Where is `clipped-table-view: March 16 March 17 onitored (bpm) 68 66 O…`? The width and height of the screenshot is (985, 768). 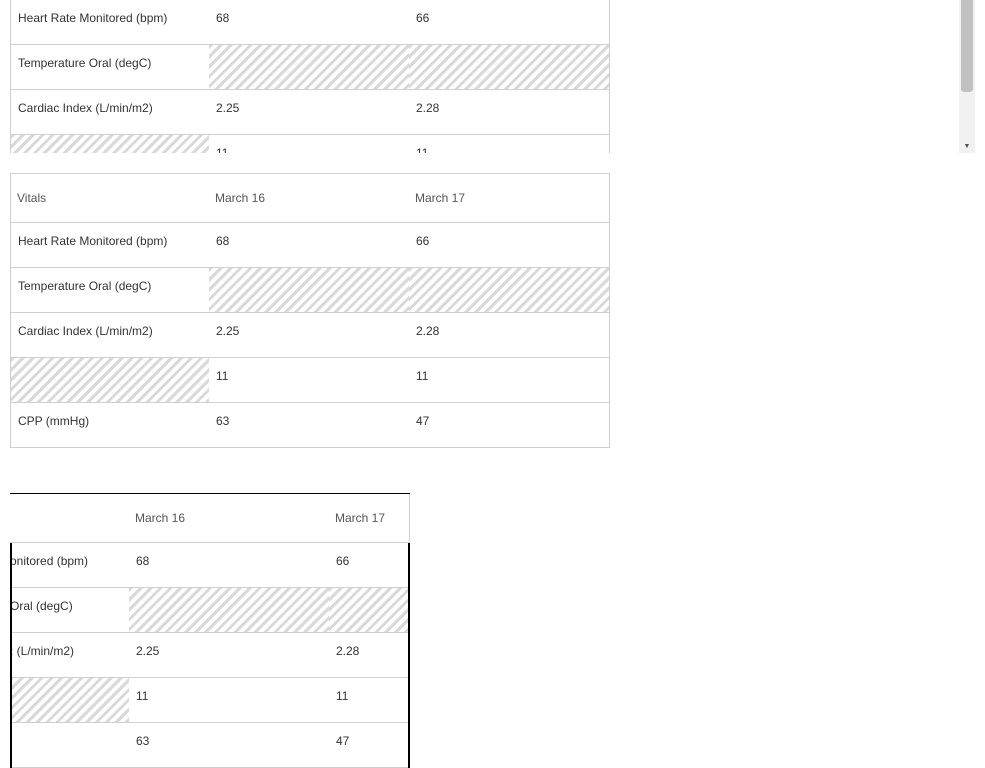
clipped-table-view: March 16 March 17 onitored (bpm) 68 66 O… is located at coordinates (210, 630).